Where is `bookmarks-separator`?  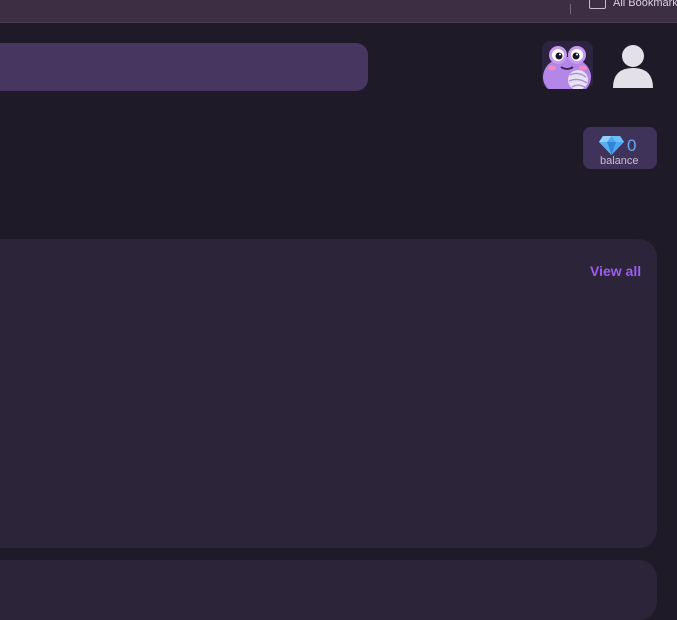
bookmarks-separator is located at coordinates (570, 9).